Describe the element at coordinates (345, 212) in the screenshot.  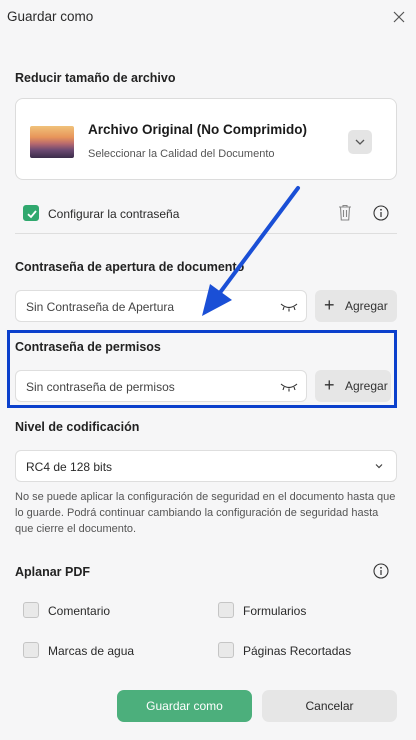
I see `trash-icon` at that location.